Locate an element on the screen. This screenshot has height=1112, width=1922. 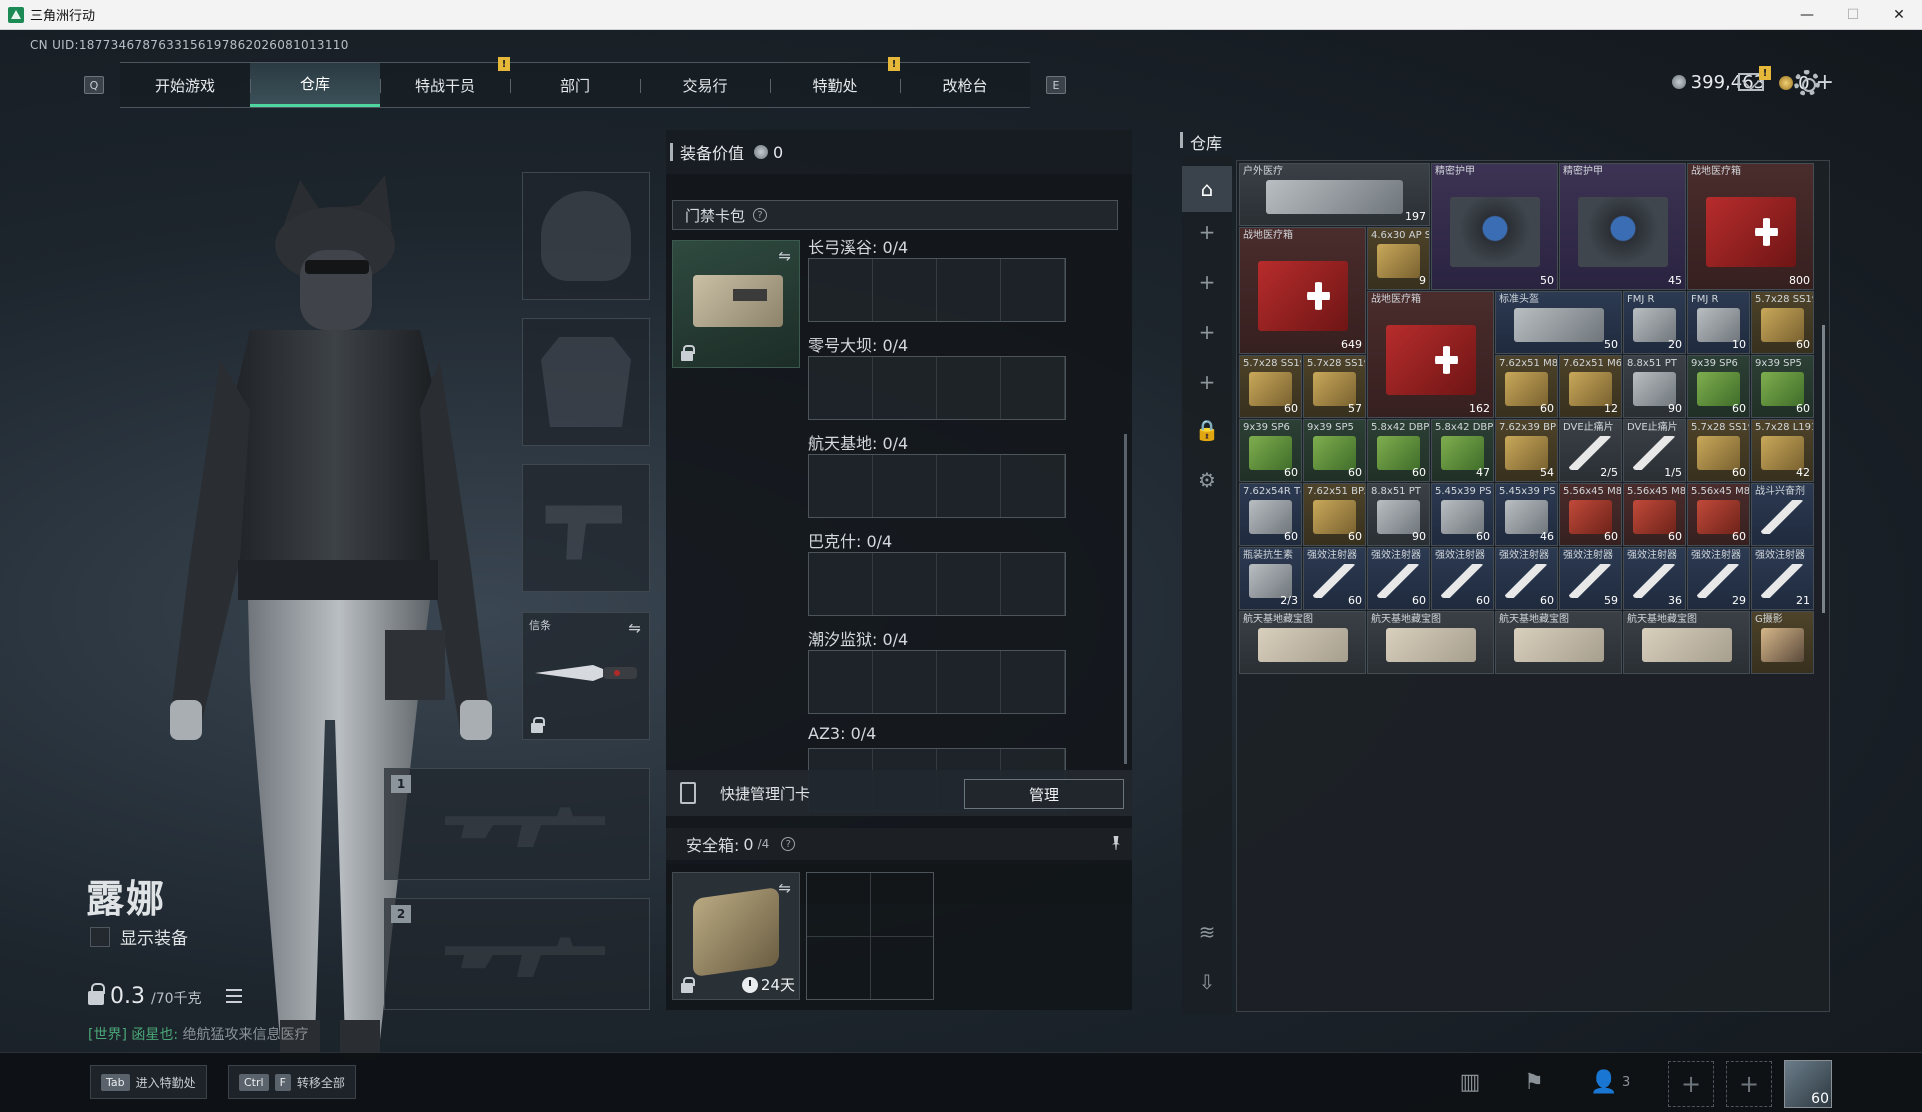
safe-box-item: ⇋ 24天 is located at coordinates (736, 936).